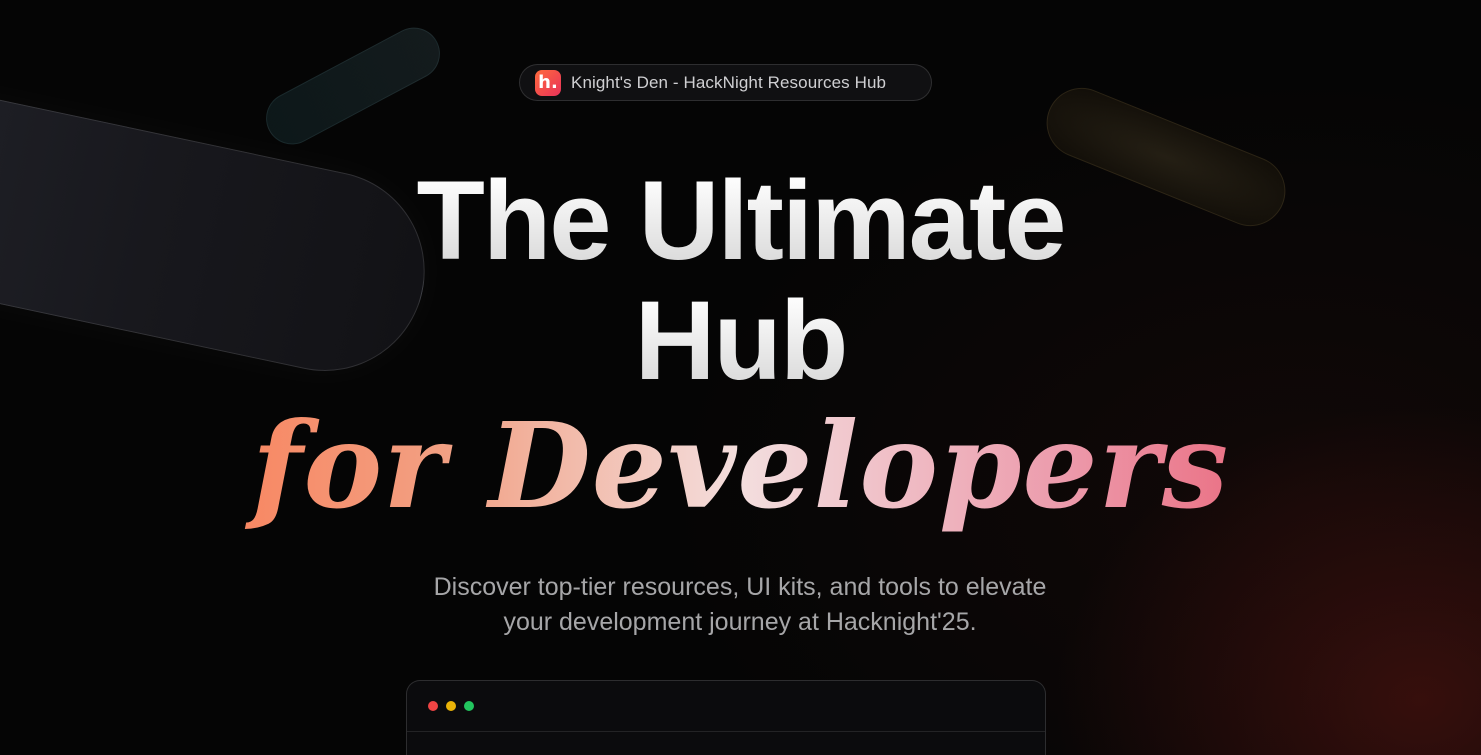  I want to click on decorative-pill-teal, so click(353, 86).